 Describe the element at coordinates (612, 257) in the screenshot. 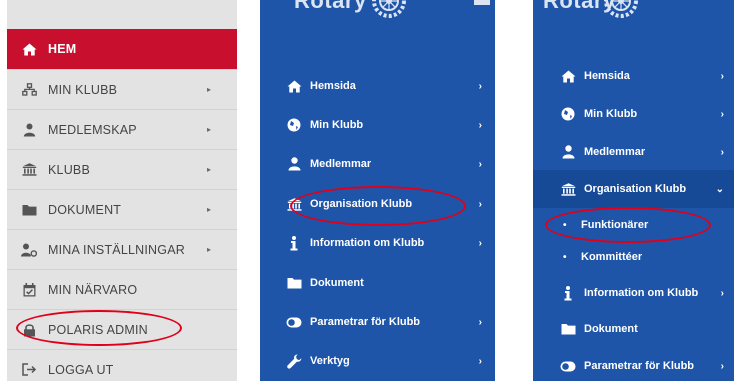

I see `submenu-item-label: Kommittéer` at that location.